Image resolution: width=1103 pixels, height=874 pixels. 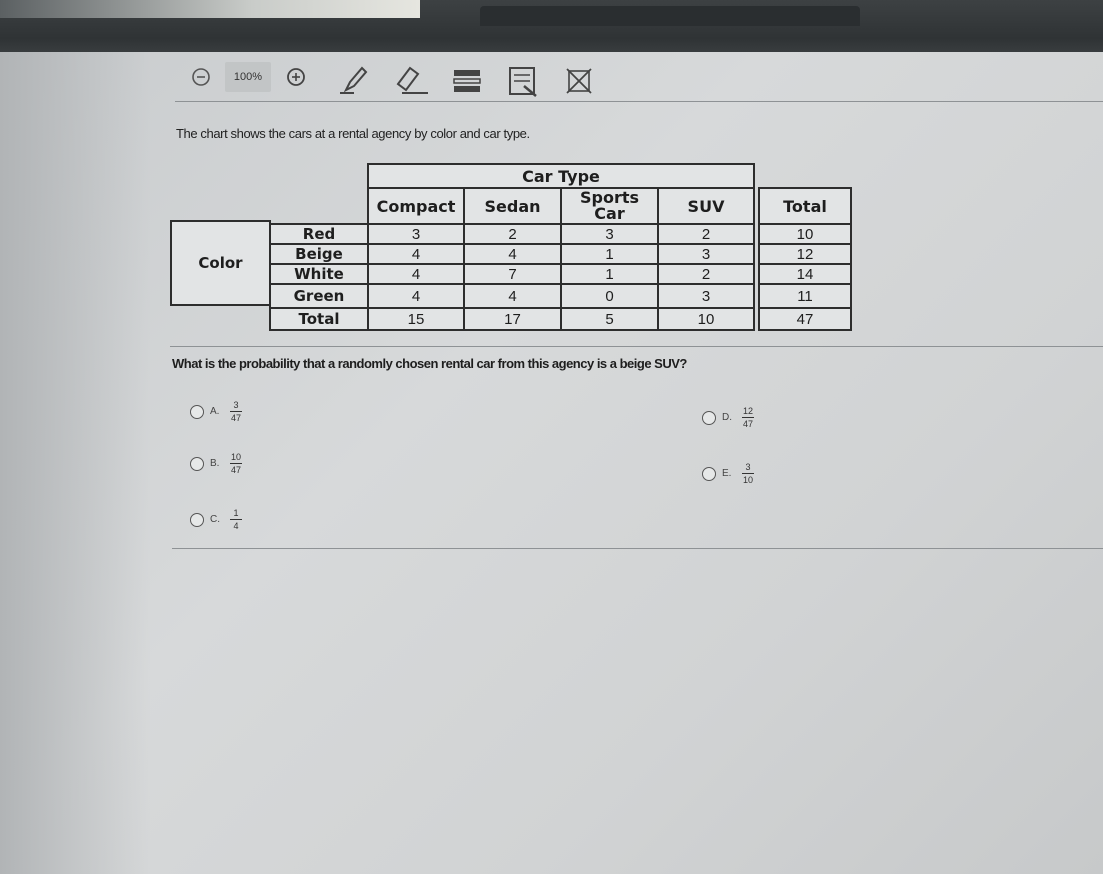 What do you see at coordinates (355, 79) in the screenshot?
I see `pencil-icon` at bounding box center [355, 79].